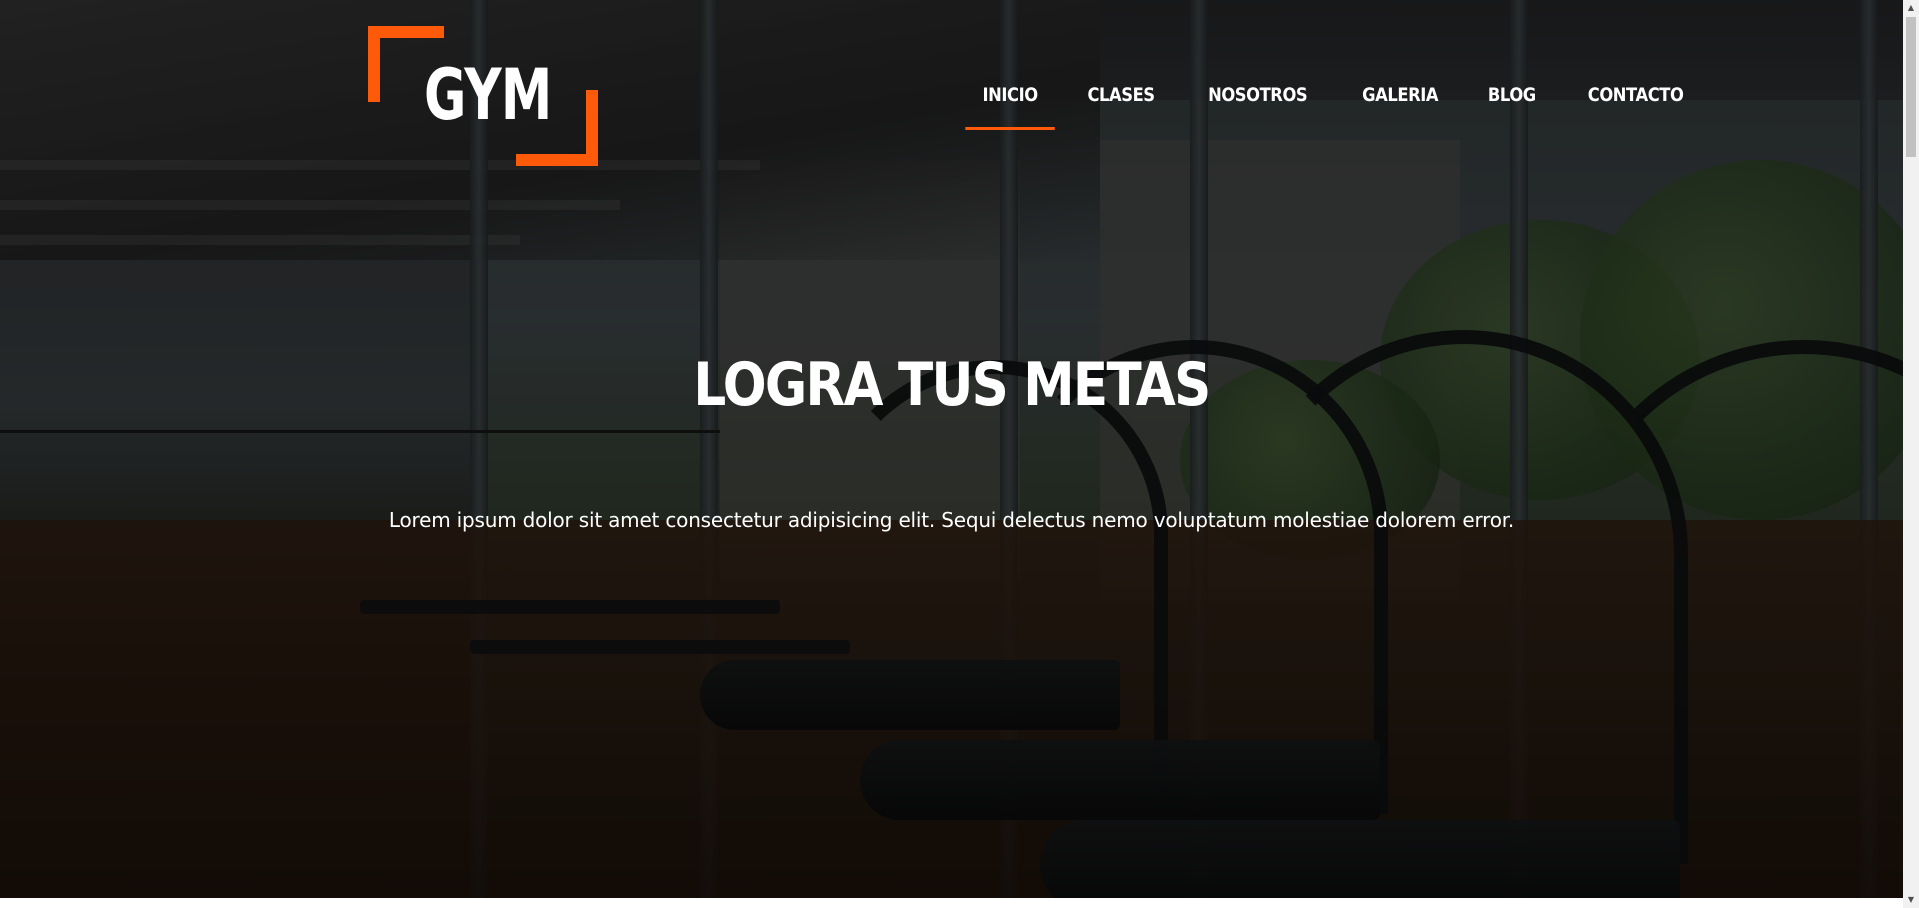 Image resolution: width=1919 pixels, height=908 pixels. What do you see at coordinates (1121, 105) in the screenshot?
I see `nav-item-clases: CLASES` at bounding box center [1121, 105].